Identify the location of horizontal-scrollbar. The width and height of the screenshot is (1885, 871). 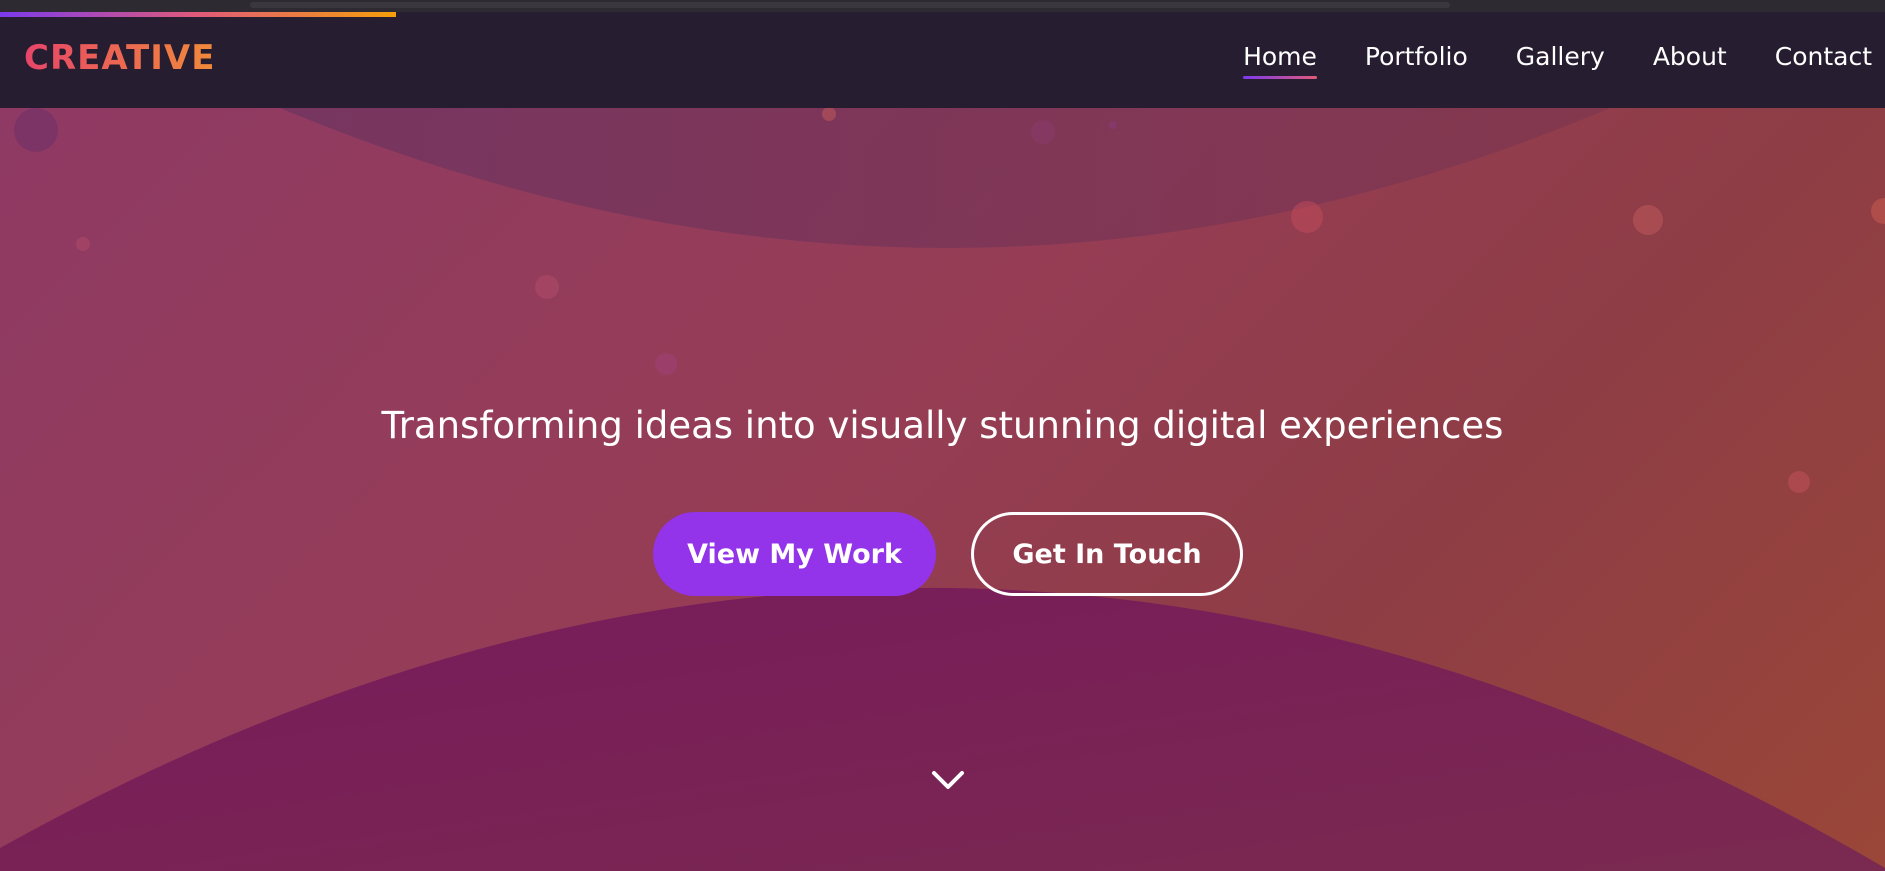
(850, 5).